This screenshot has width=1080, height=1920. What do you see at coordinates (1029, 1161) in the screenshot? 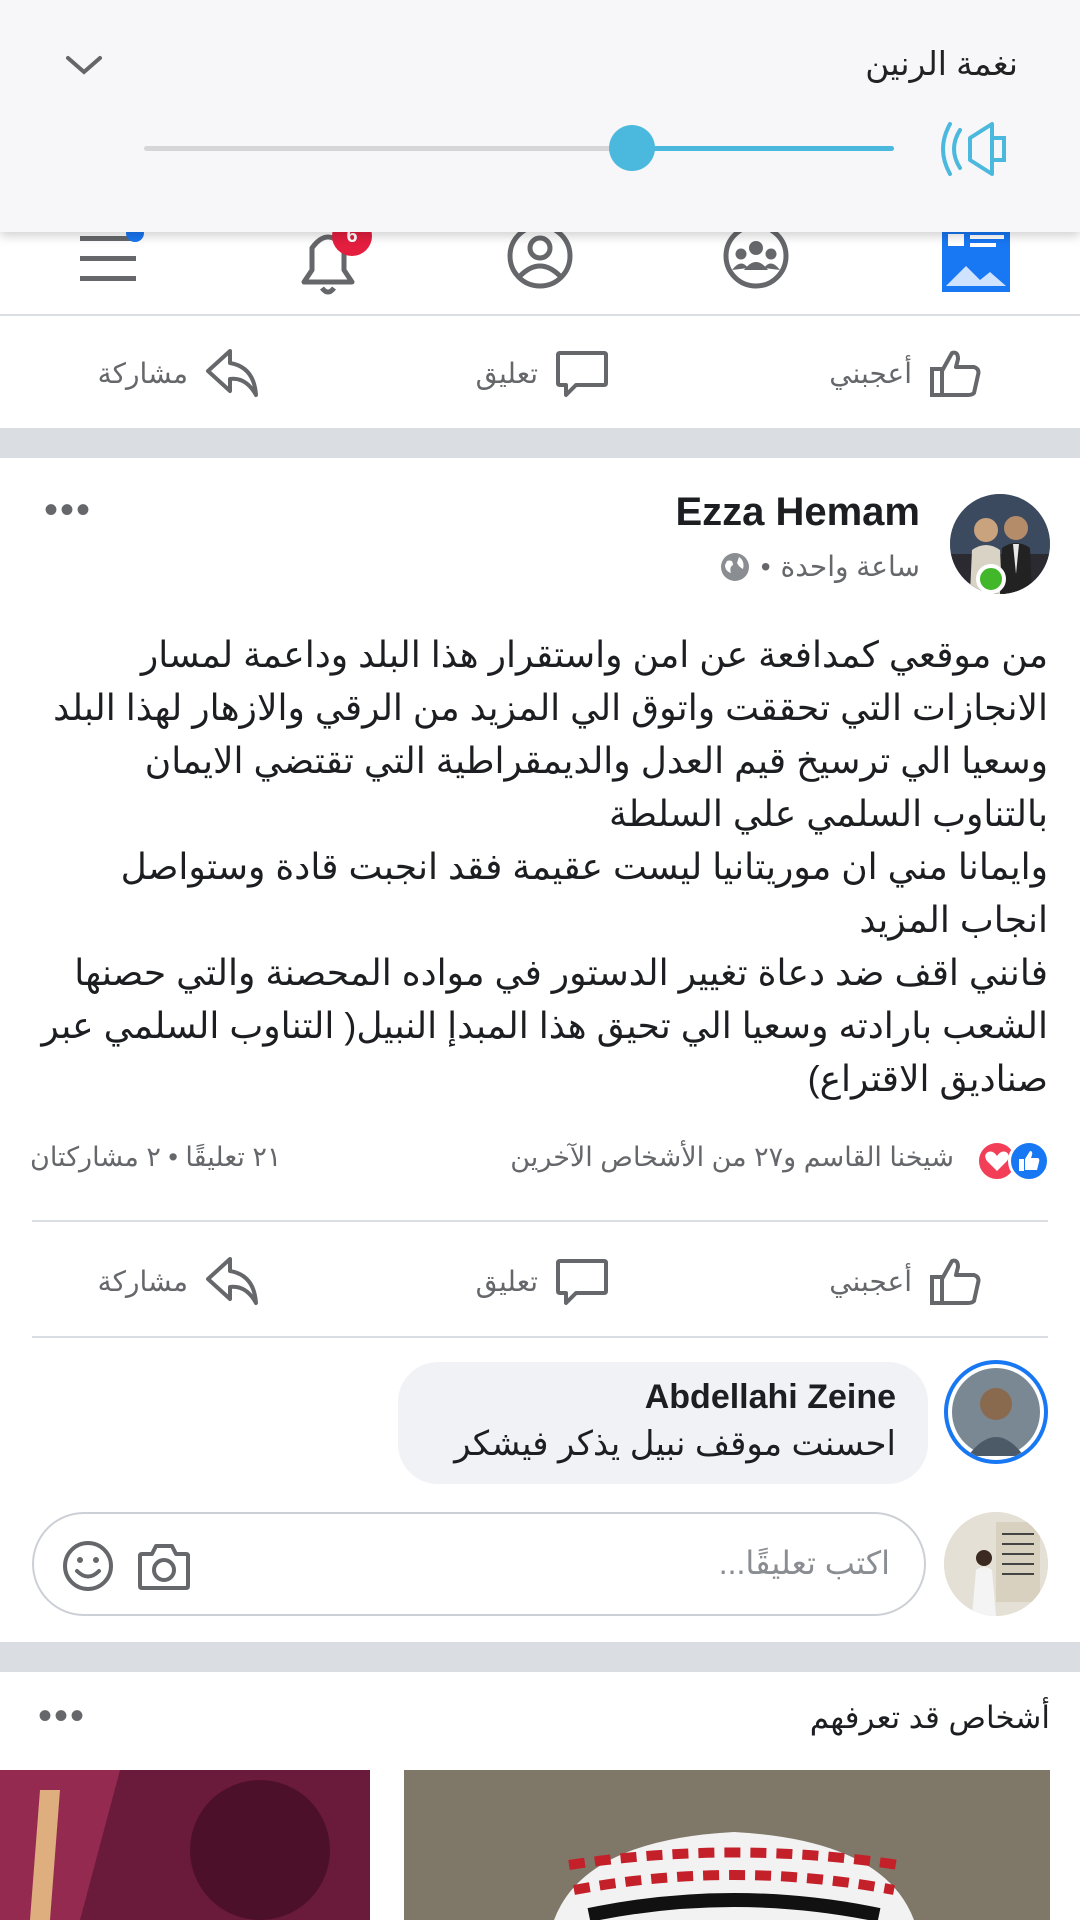
I see `like-reaction-icon` at bounding box center [1029, 1161].